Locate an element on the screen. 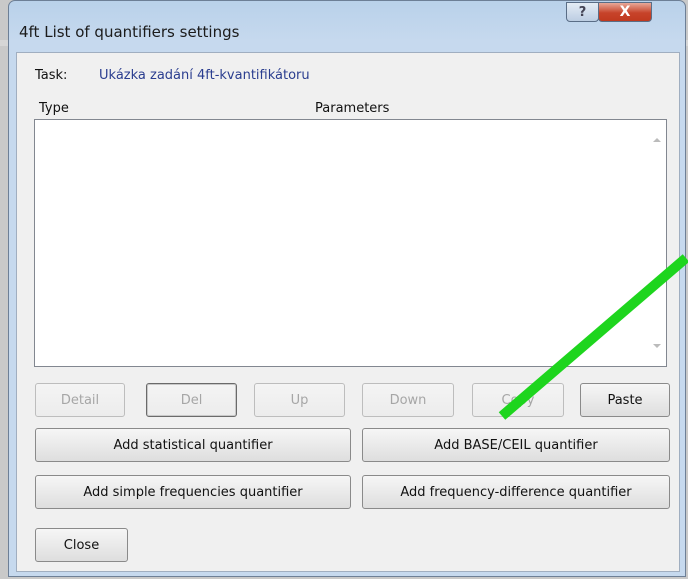  down-button: Down is located at coordinates (408, 400).